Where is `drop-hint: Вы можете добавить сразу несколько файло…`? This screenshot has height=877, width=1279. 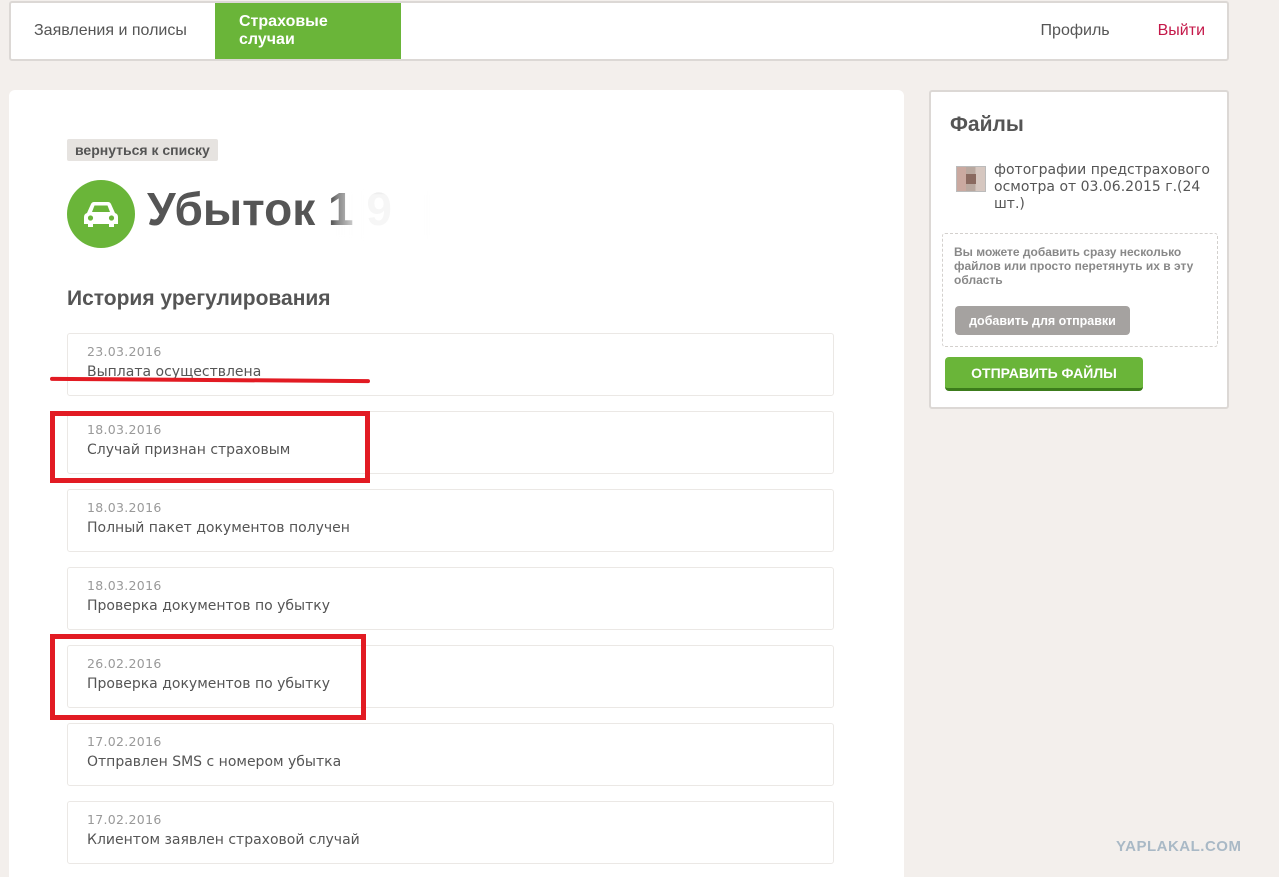
drop-hint: Вы можете добавить сразу несколько файло… is located at coordinates (1074, 266).